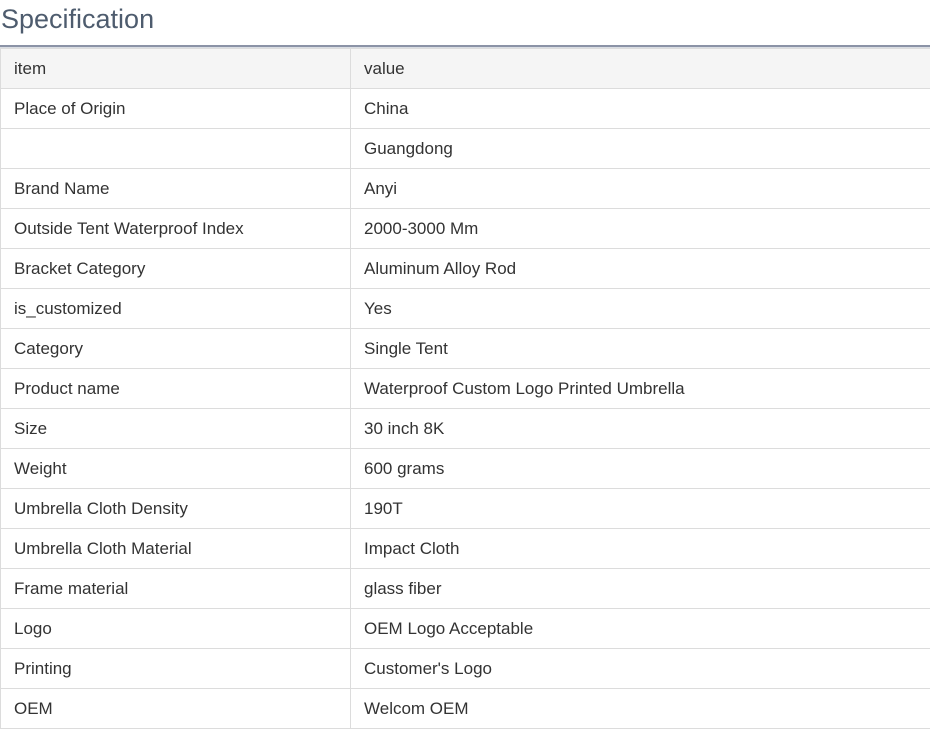 The height and width of the screenshot is (729, 930). What do you see at coordinates (640, 469) in the screenshot?
I see `spec-value-cell: 600 grams` at bounding box center [640, 469].